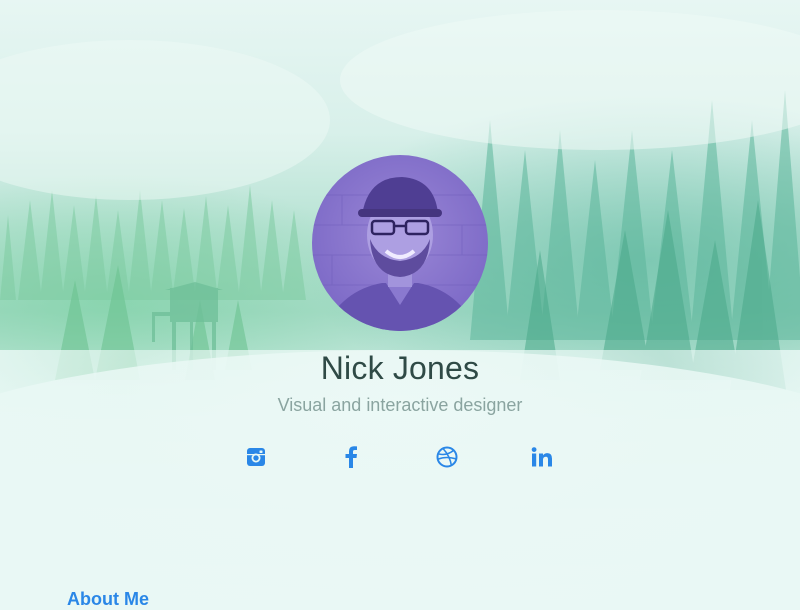  Describe the element at coordinates (400, 368) in the screenshot. I see `profile-name: Nick Jones` at that location.